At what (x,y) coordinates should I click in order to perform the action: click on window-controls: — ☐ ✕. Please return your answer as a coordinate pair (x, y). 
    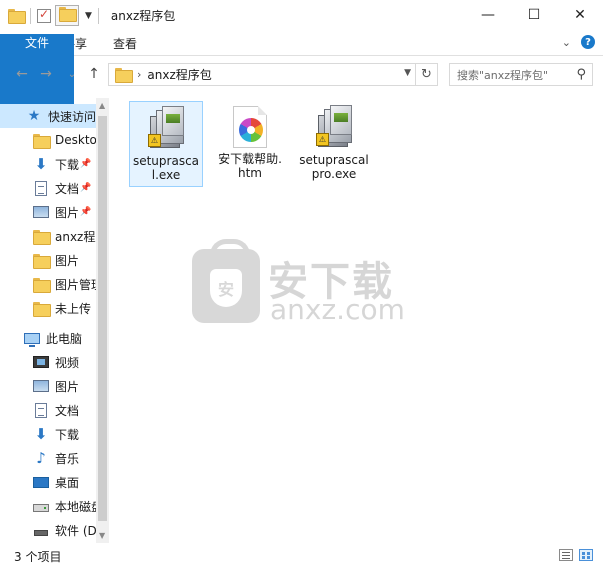
    Looking at the image, I should click on (534, 15).